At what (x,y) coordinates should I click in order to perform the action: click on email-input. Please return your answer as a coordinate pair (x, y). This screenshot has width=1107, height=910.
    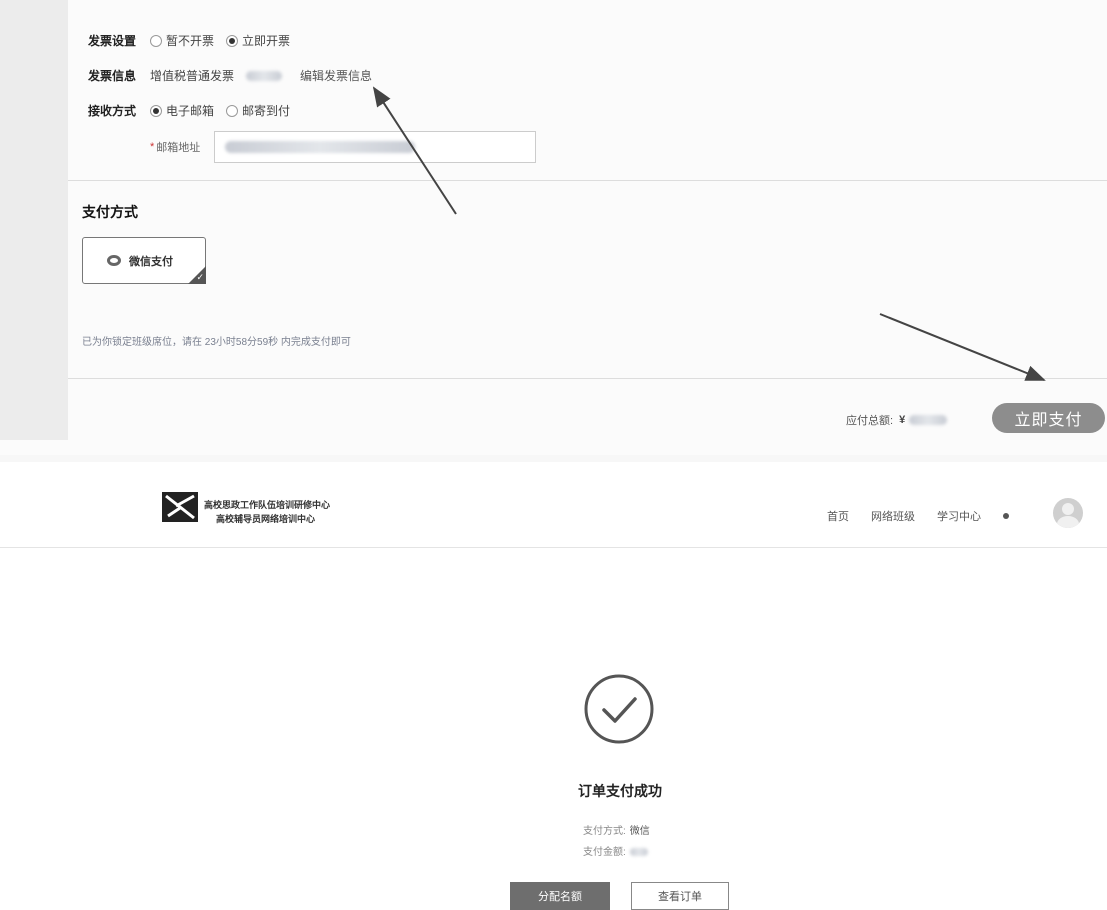
    Looking at the image, I should click on (375, 147).